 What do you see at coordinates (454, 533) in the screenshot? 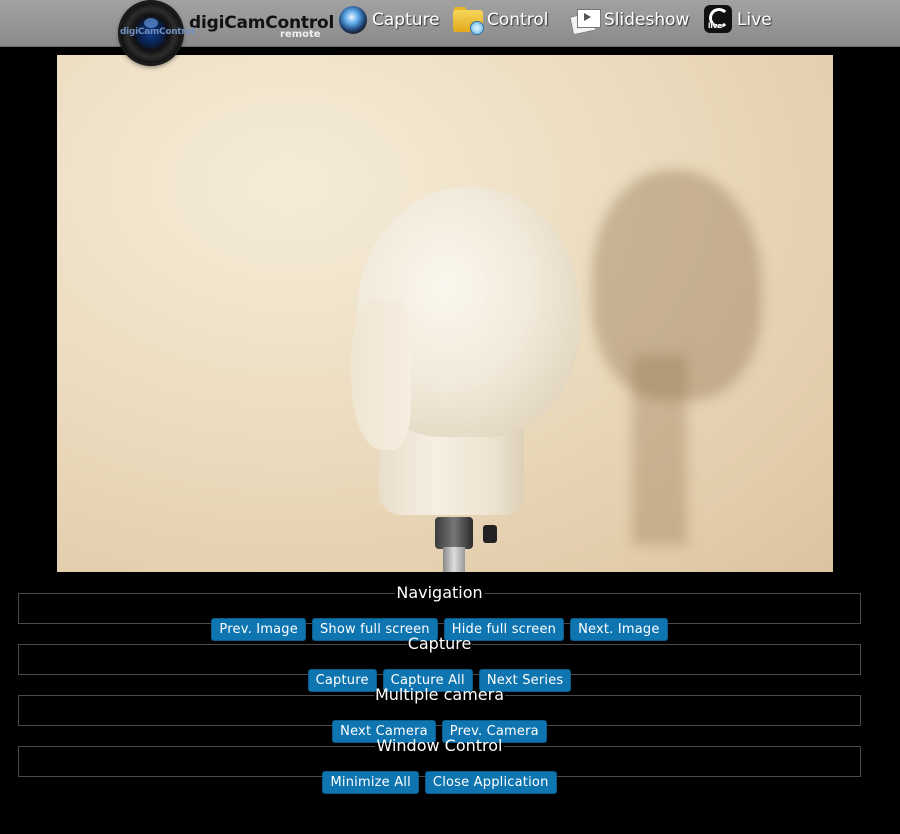
I see `stand-clamp` at bounding box center [454, 533].